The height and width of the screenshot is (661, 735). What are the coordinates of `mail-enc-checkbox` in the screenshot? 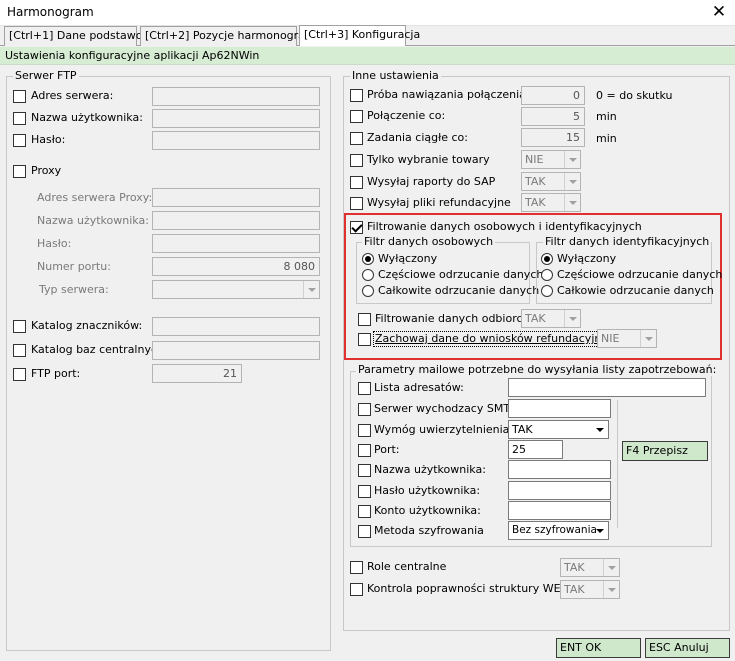 It's located at (364, 531).